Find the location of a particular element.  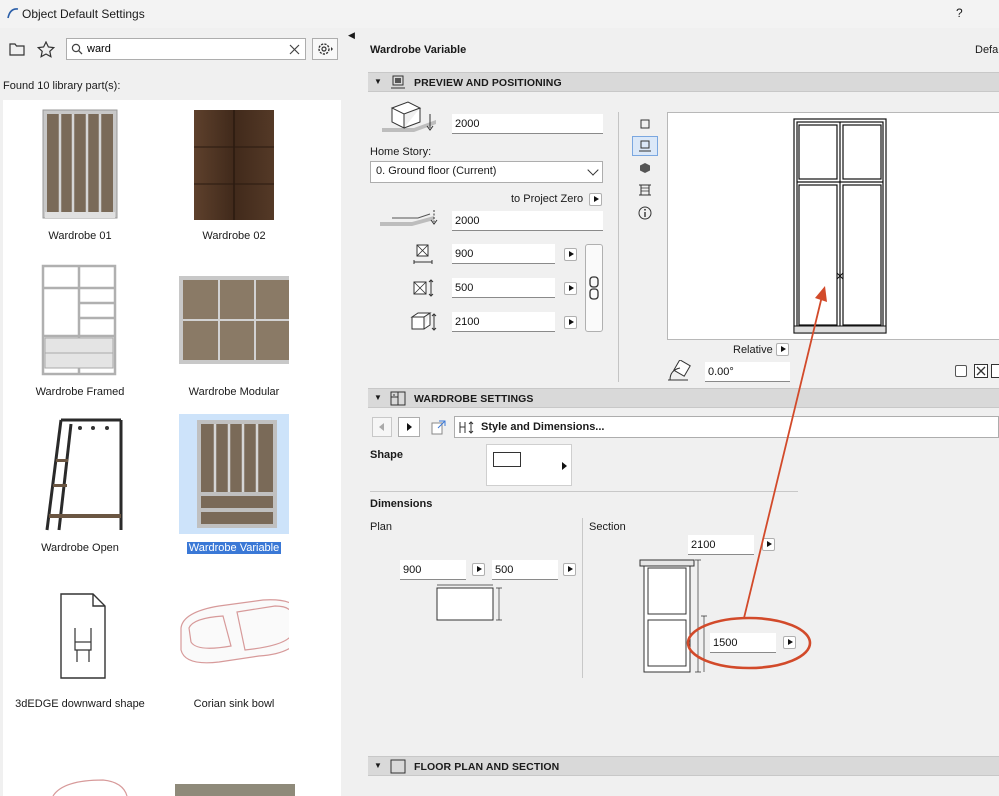

plan-depth-menu-button is located at coordinates (569, 569).